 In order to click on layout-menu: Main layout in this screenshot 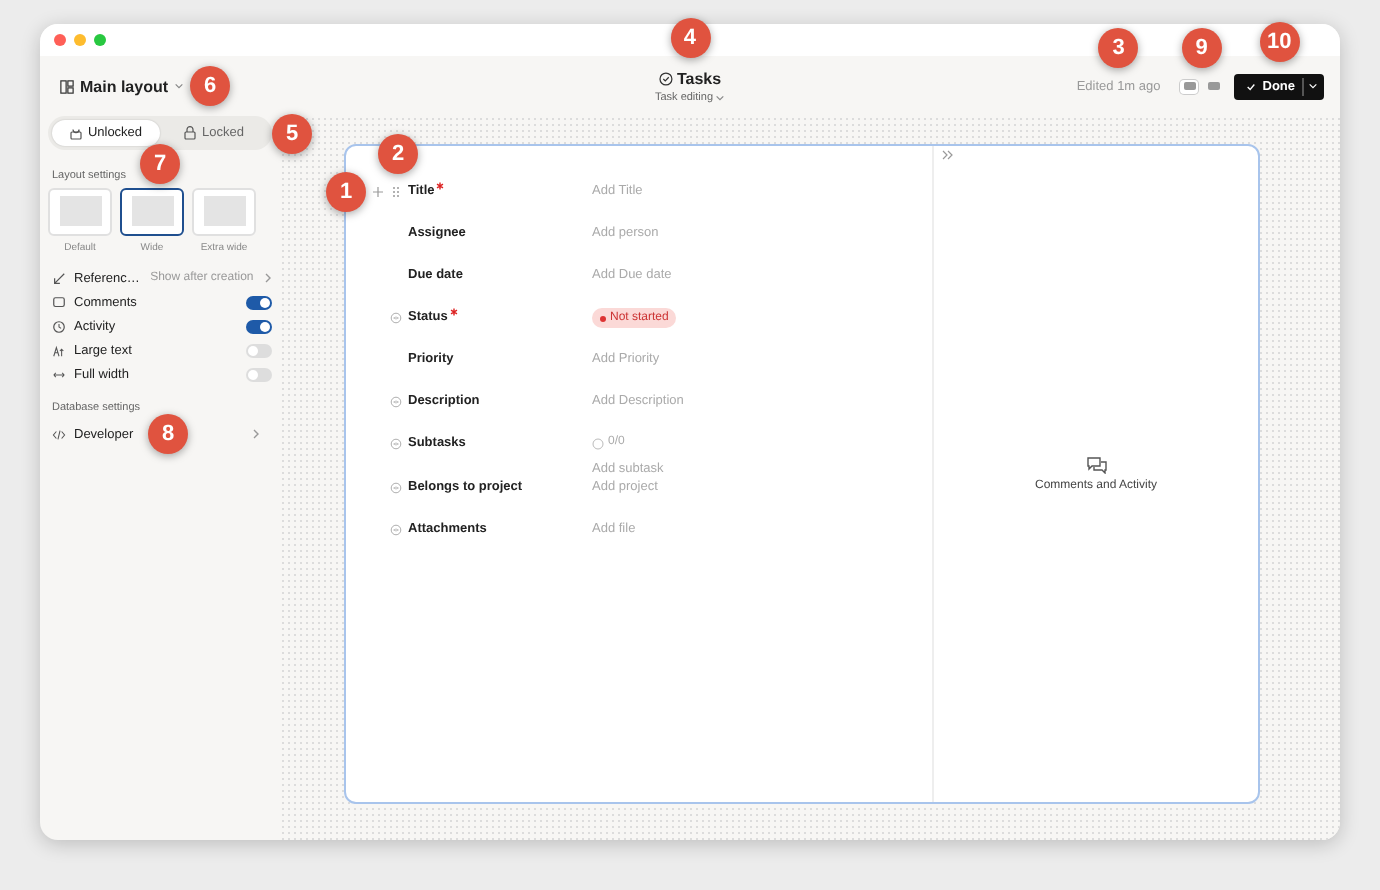, I will do `click(122, 86)`.